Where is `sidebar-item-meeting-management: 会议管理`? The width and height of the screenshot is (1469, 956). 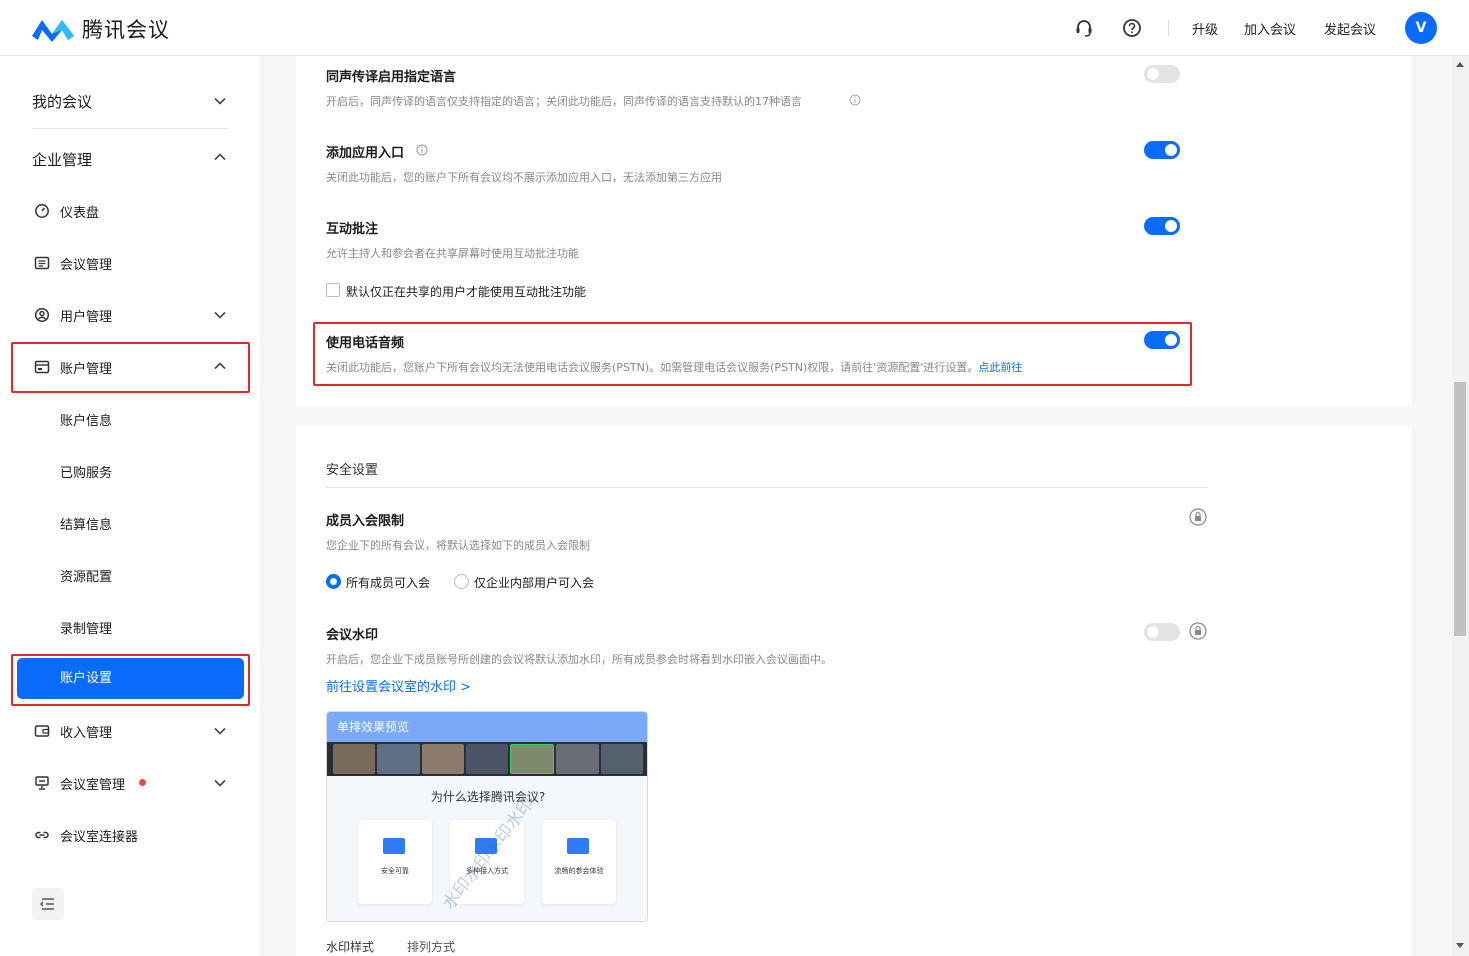 sidebar-item-meeting-management: 会议管理 is located at coordinates (73, 263).